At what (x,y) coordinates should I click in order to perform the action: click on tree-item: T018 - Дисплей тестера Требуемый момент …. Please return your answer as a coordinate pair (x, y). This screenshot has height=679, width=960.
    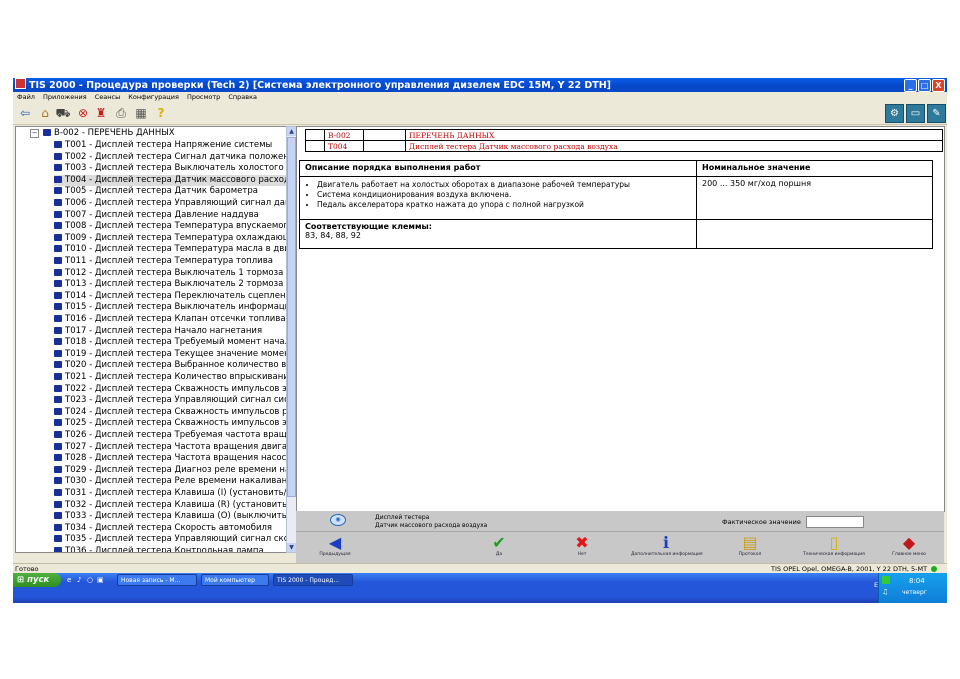
    Looking at the image, I should click on (170, 343).